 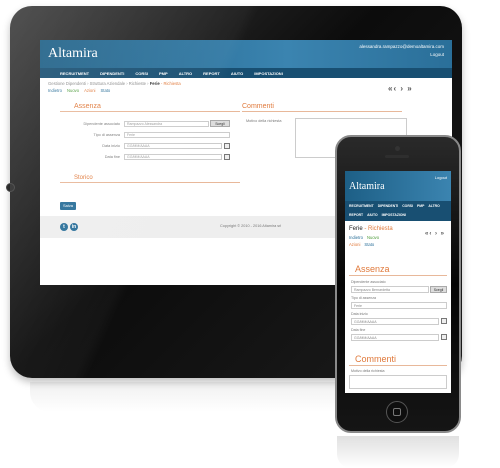 I want to click on phone-nav-row2: REPORT AIUTO IMPOSTAZIONI, so click(x=377, y=215).